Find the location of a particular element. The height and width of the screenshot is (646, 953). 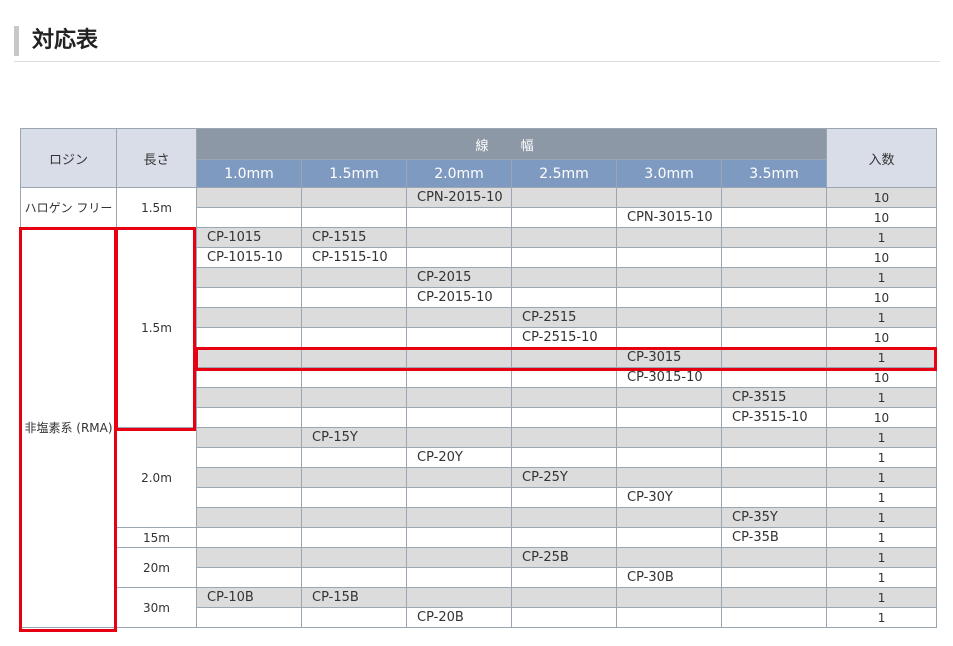

product-cell-2-5mm: CP-2515-10 is located at coordinates (564, 337).